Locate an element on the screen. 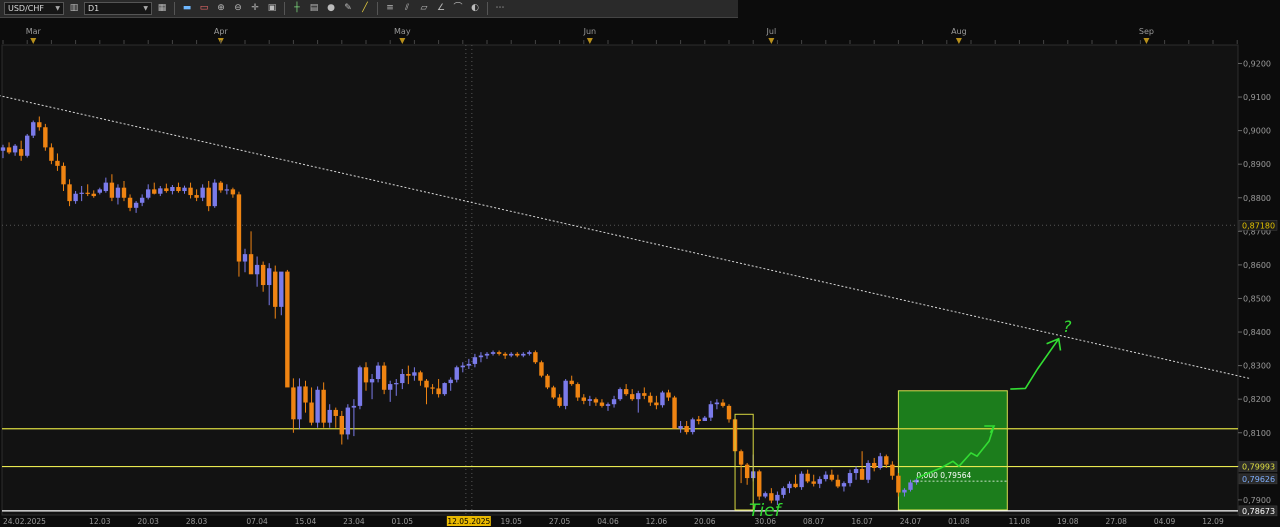  shapes-icon: ▱ is located at coordinates (424, 8).